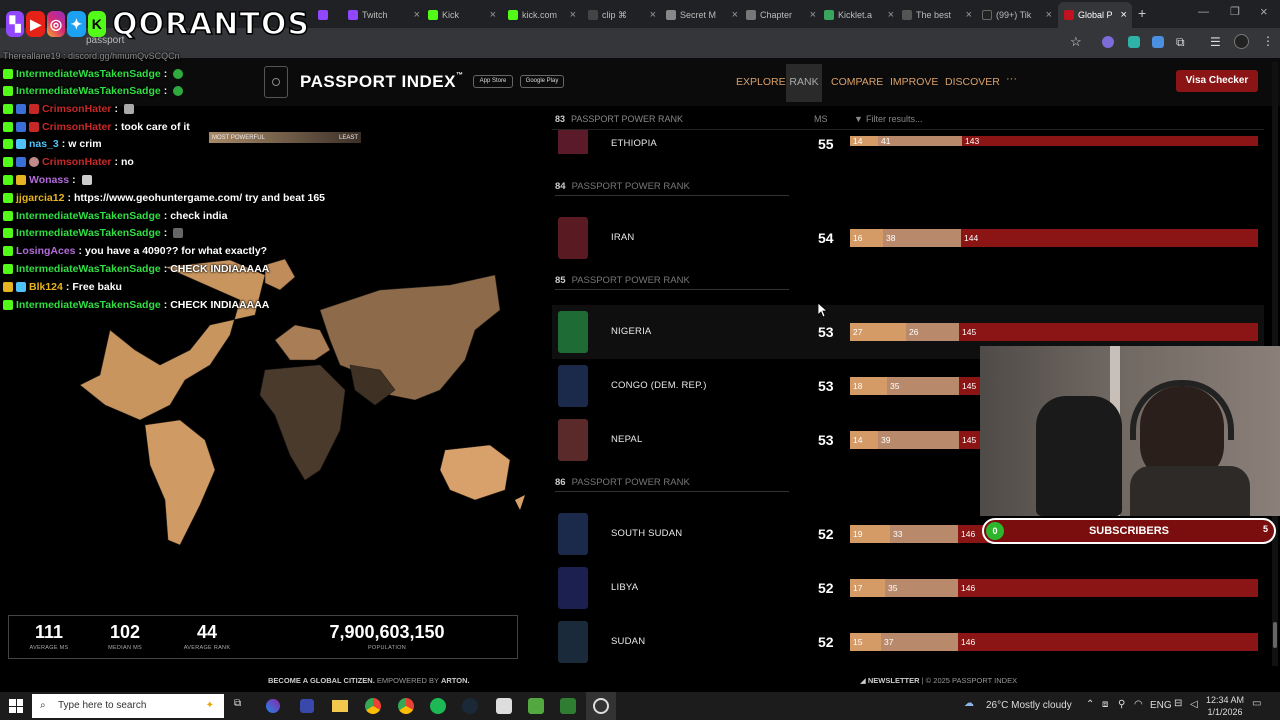 Image resolution: width=1280 pixels, height=720 pixels. I want to click on table-row: SUDAN 52 15 37 146, so click(908, 642).